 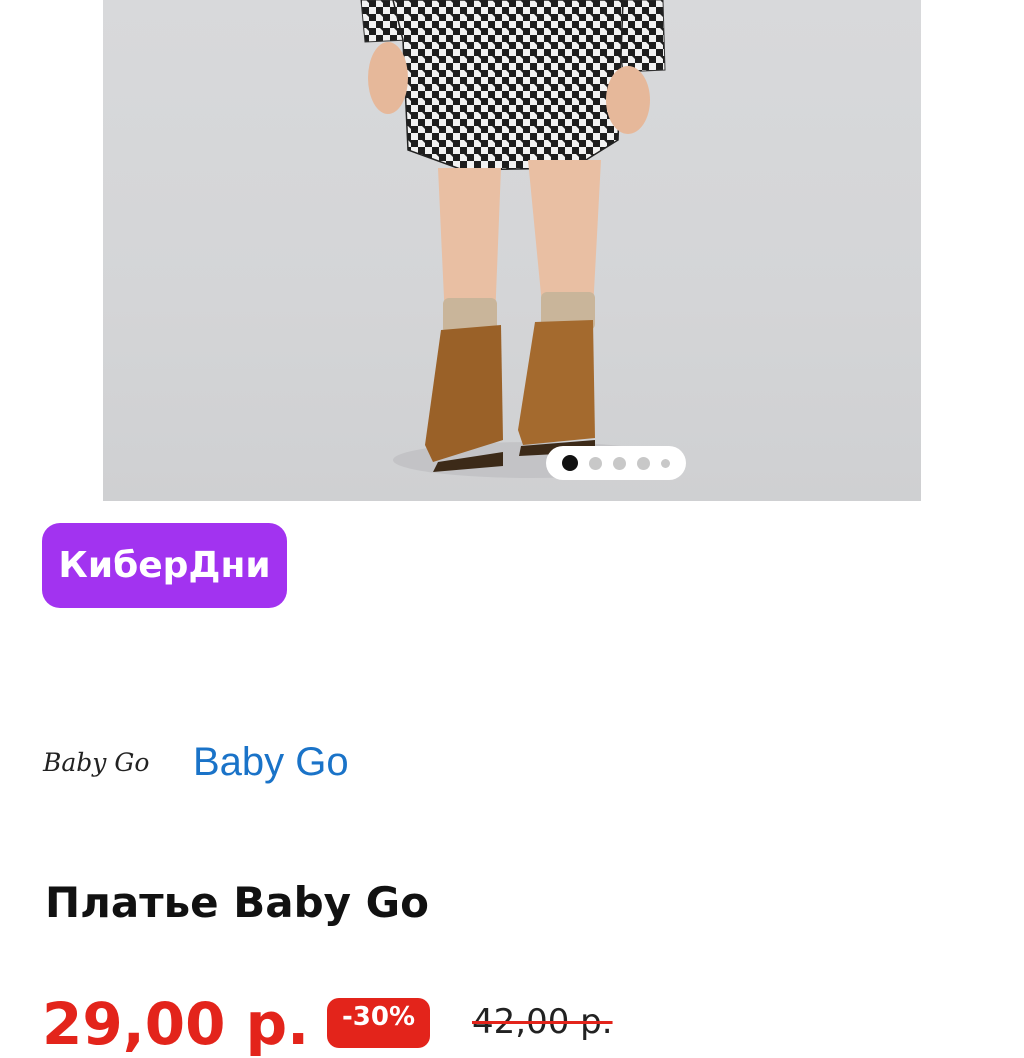 I want to click on promo-badge: КиберДни, so click(x=164, y=565).